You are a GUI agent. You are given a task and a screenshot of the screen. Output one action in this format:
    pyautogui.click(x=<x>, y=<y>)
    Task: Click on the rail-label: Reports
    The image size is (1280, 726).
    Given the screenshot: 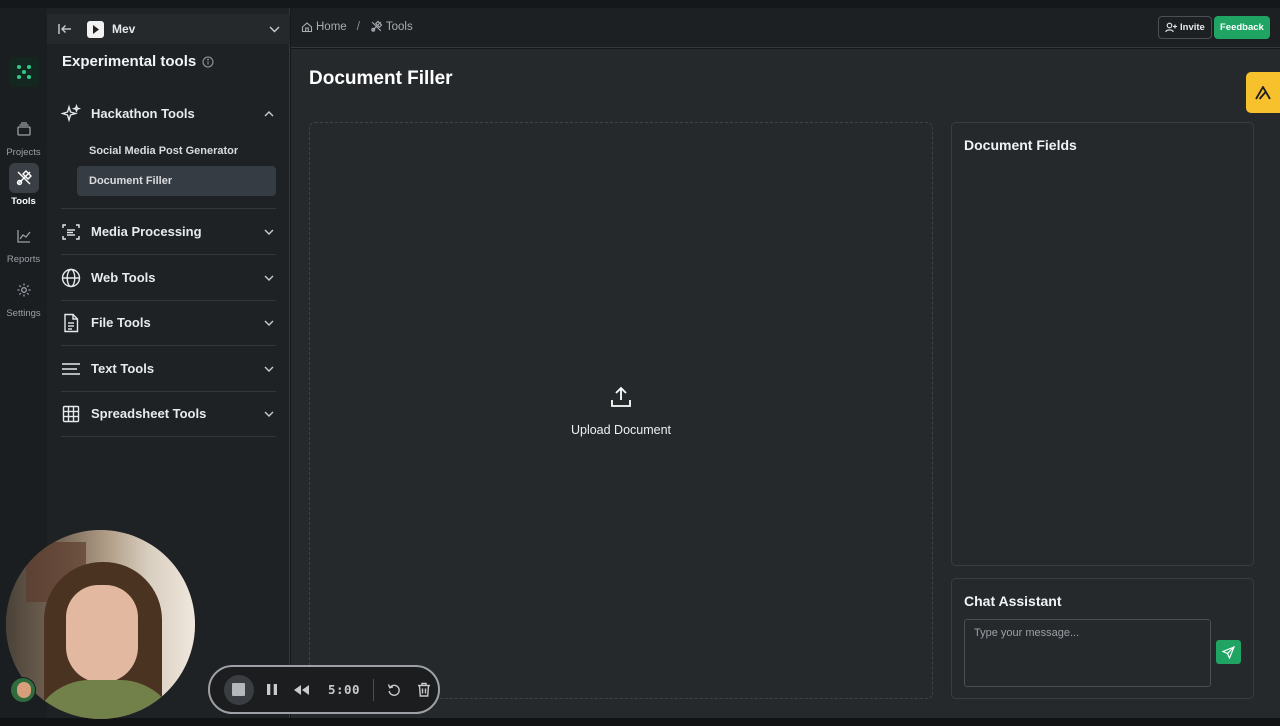 What is the action you would take?
    pyautogui.click(x=23, y=259)
    